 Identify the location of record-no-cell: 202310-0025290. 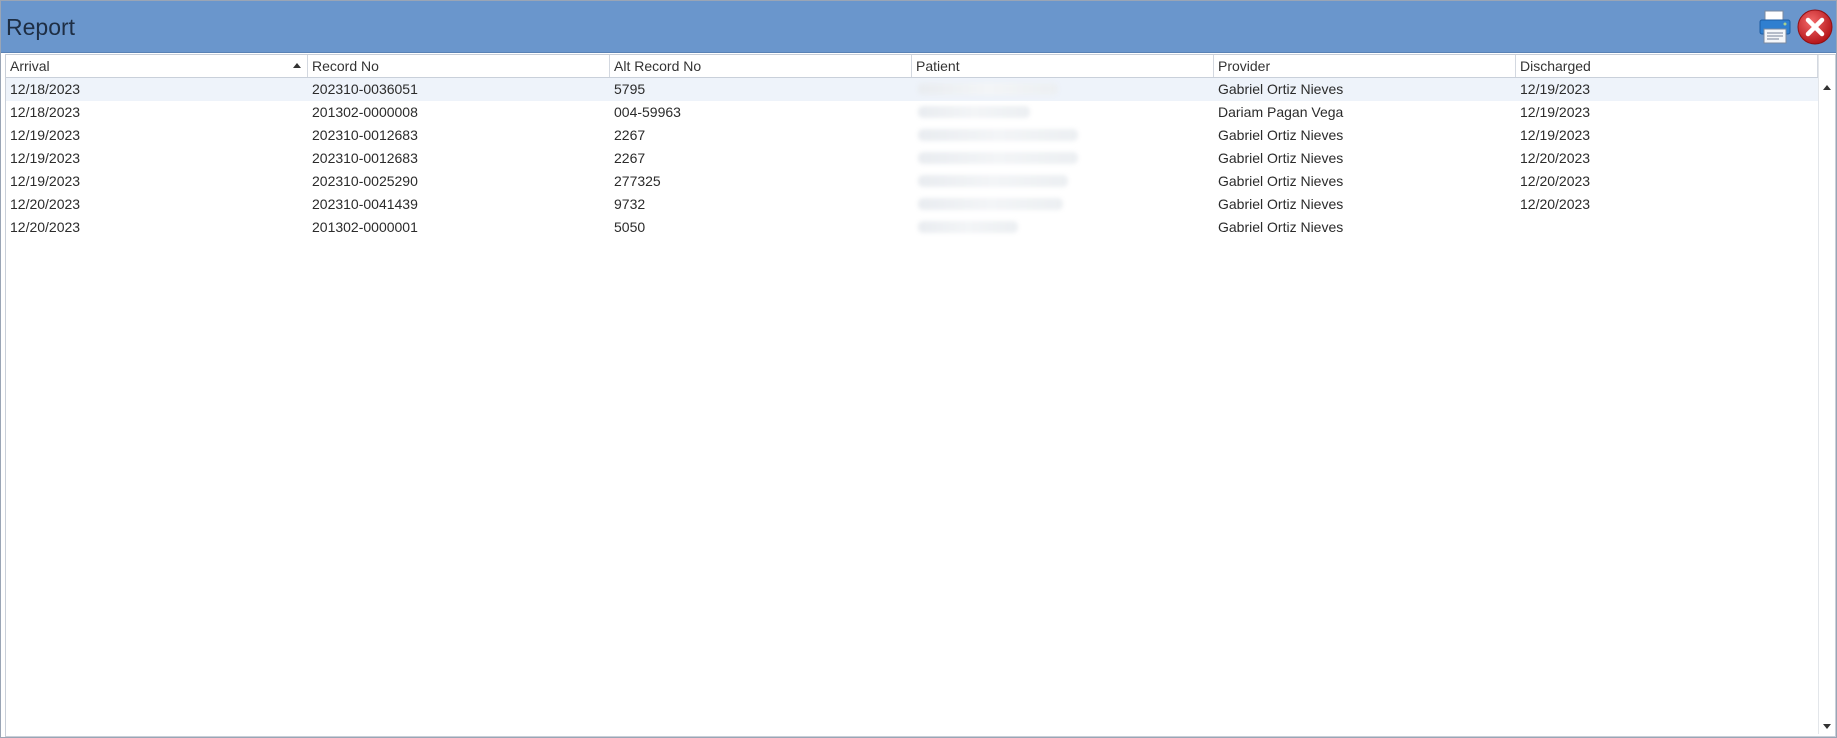
(365, 181).